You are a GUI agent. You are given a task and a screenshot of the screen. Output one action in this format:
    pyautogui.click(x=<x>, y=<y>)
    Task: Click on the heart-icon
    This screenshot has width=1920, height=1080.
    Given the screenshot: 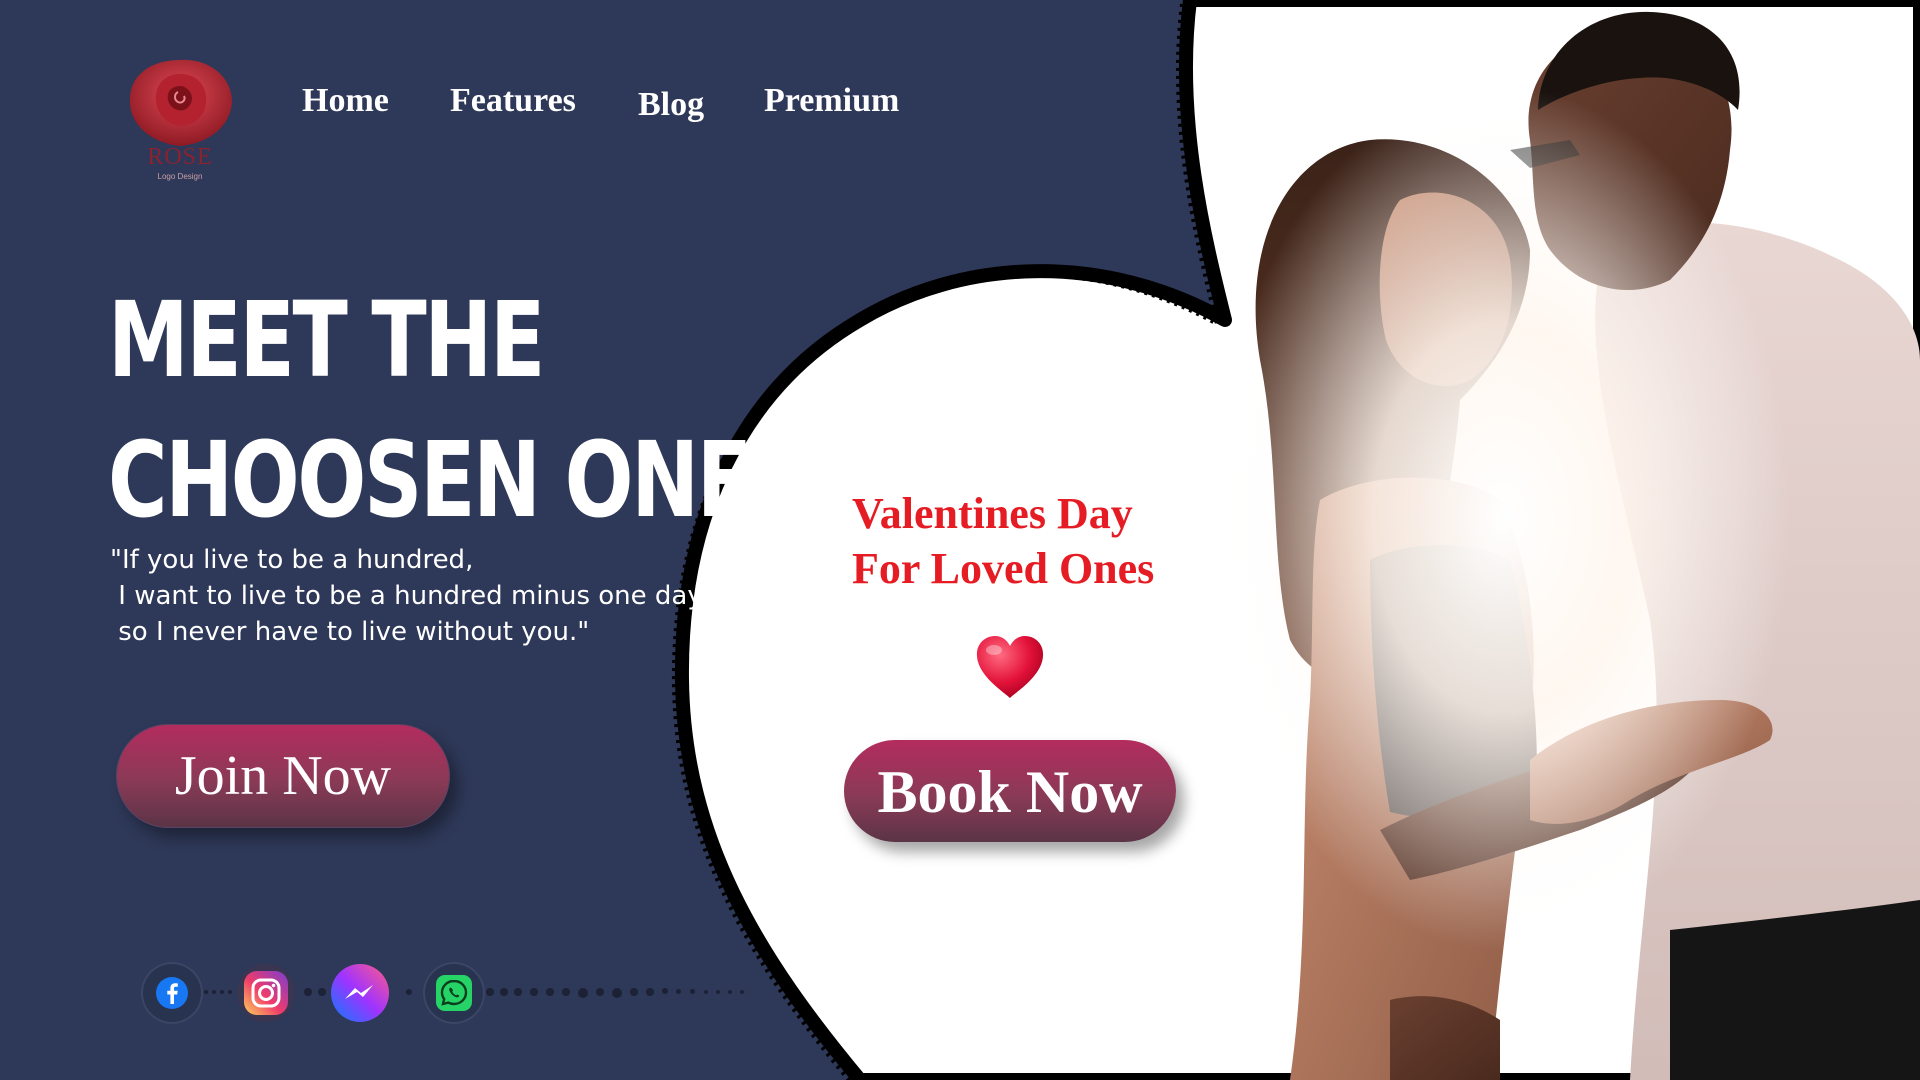 What is the action you would take?
    pyautogui.click(x=1010, y=667)
    